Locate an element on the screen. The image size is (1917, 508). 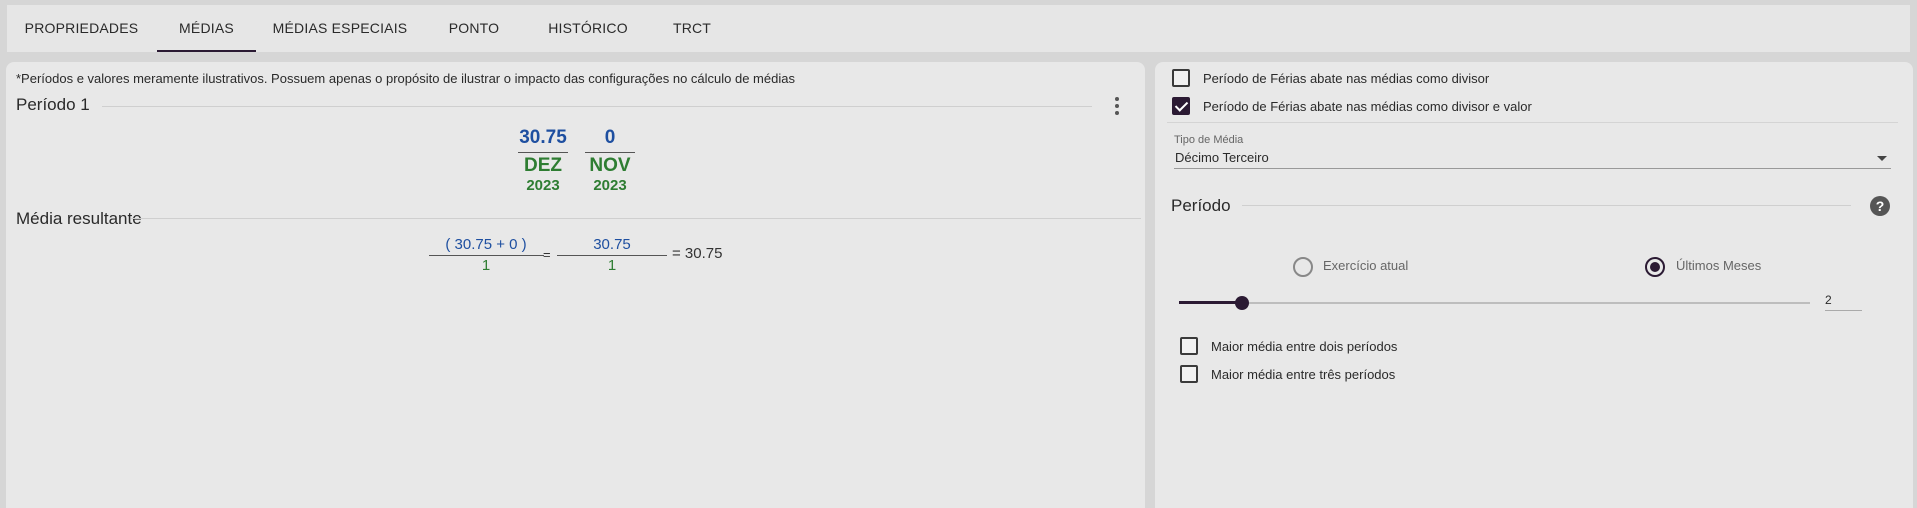
dropdown-arrow-icon is located at coordinates (1882, 158).